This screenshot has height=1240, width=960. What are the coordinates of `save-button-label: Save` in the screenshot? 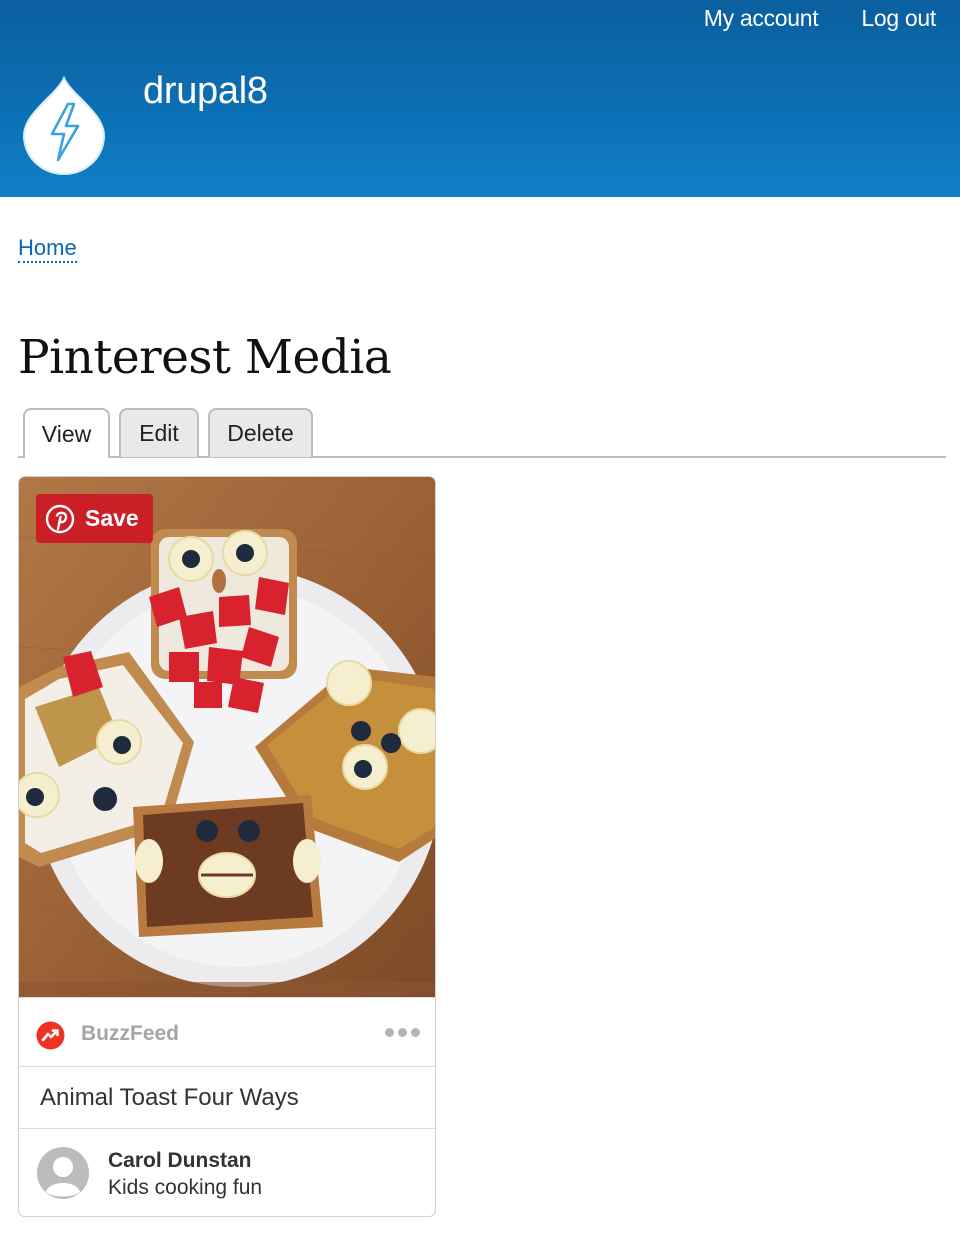 It's located at (112, 518).